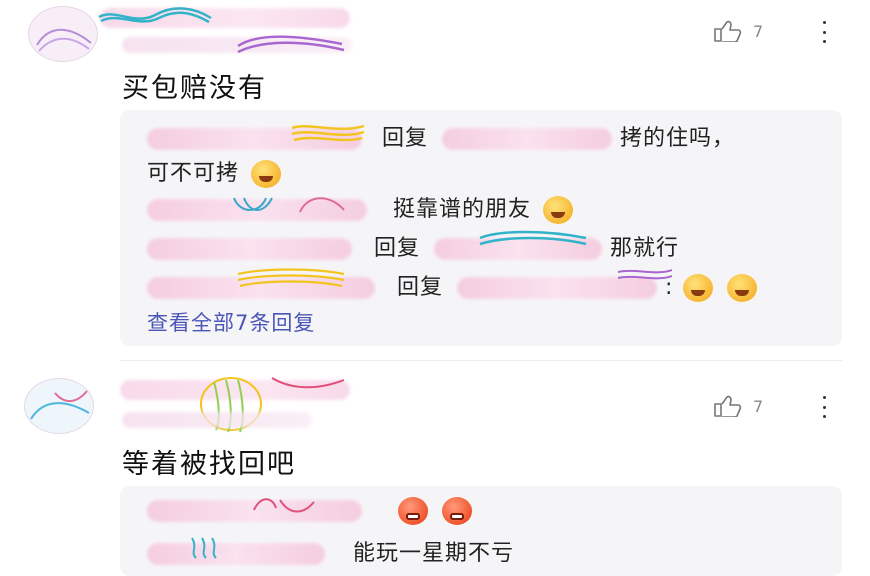 The height and width of the screenshot is (576, 870). I want to click on comment-text: 等着被找回吧, so click(209, 464).